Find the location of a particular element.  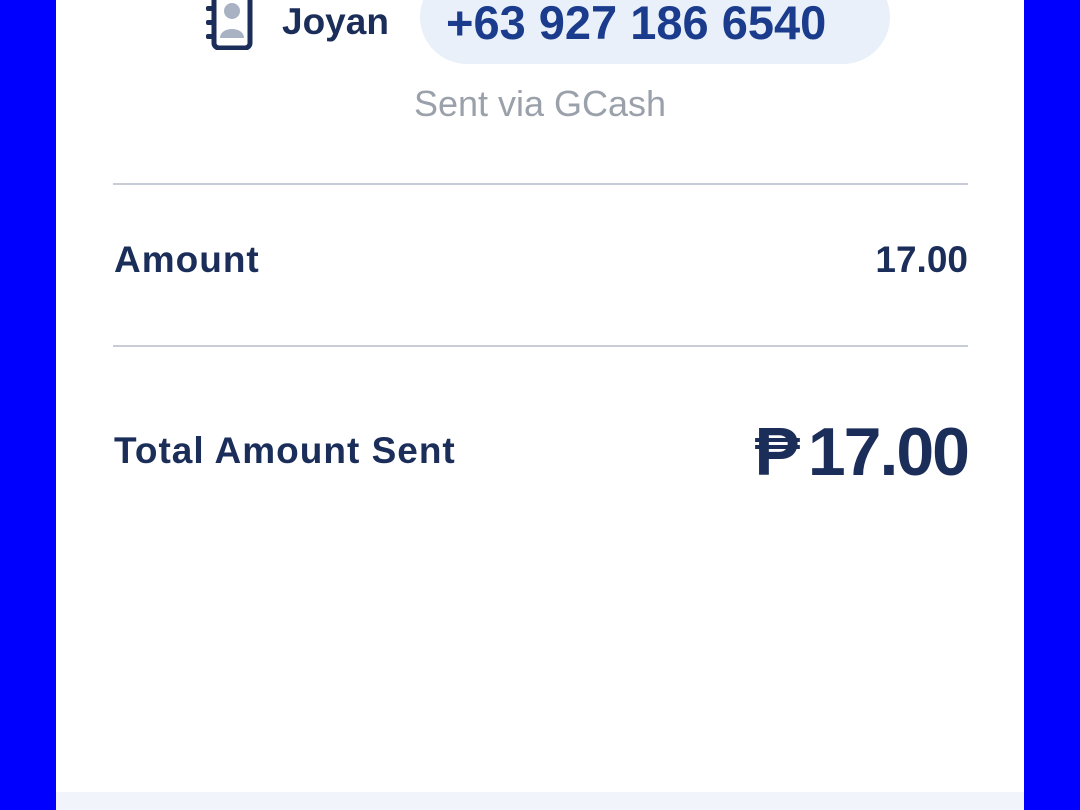

total-amount-label: Total Amount Sent is located at coordinates (285, 450).